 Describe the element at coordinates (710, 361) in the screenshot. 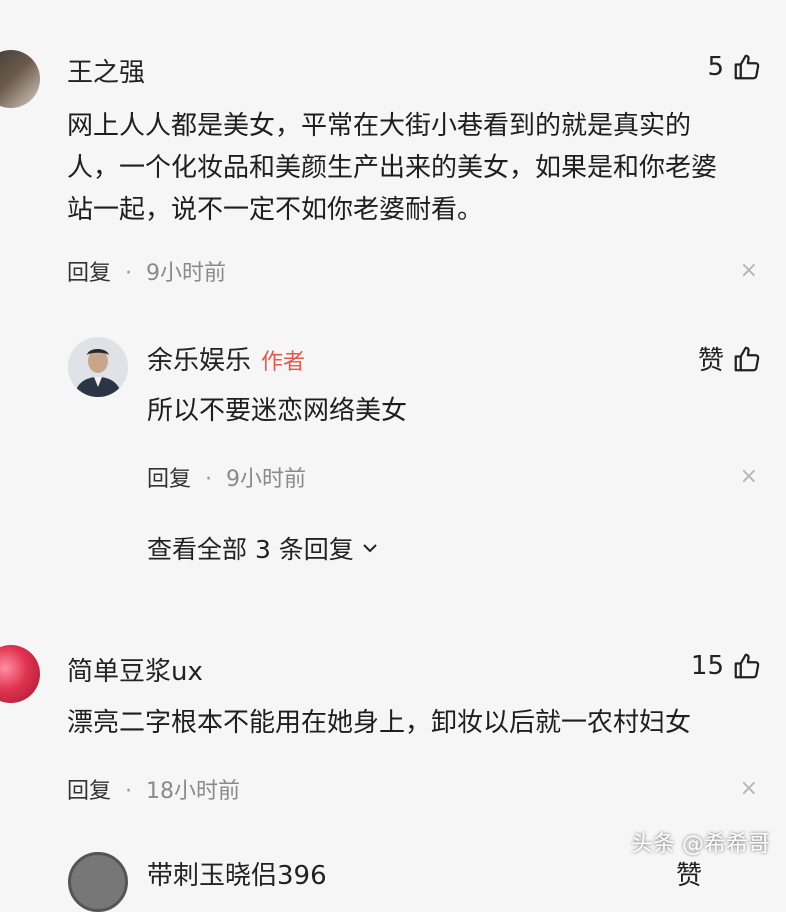

I see `like-label: 赞` at that location.